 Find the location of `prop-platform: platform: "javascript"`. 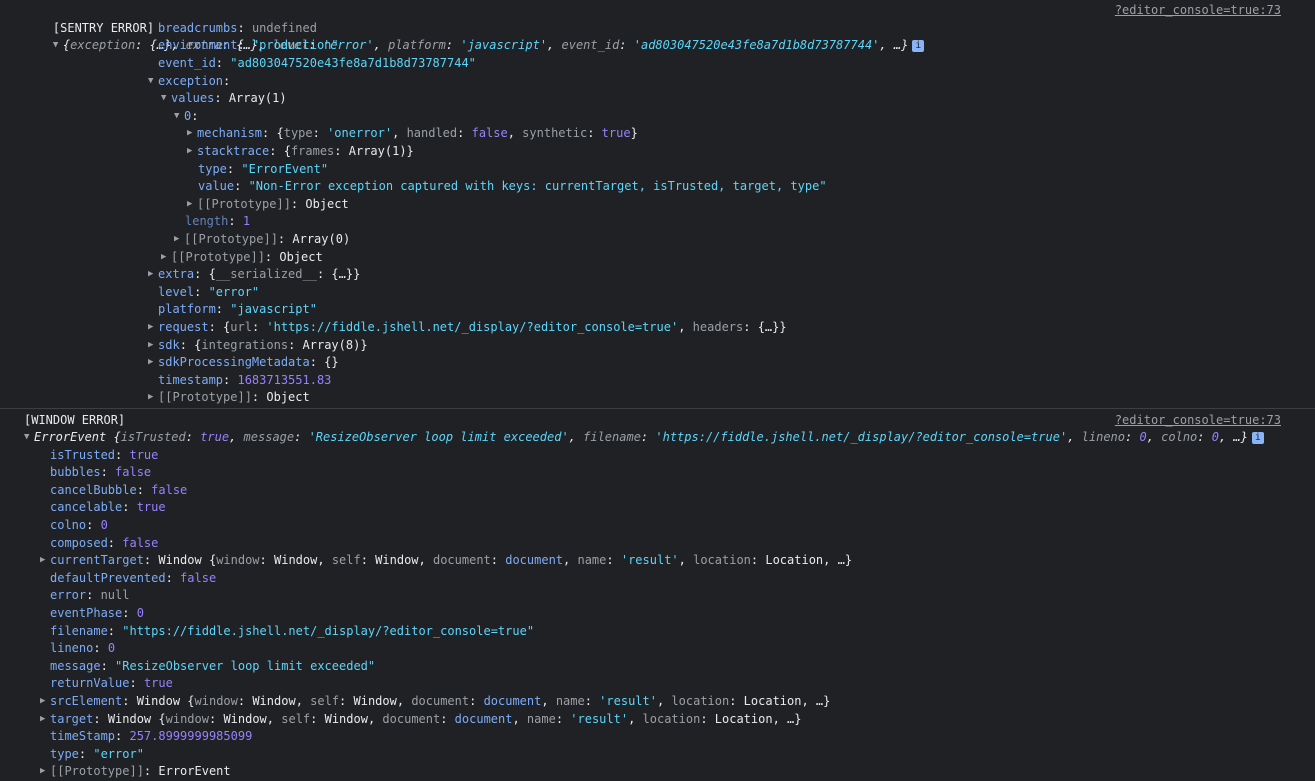

prop-platform: platform: "javascript" is located at coordinates (237, 309).